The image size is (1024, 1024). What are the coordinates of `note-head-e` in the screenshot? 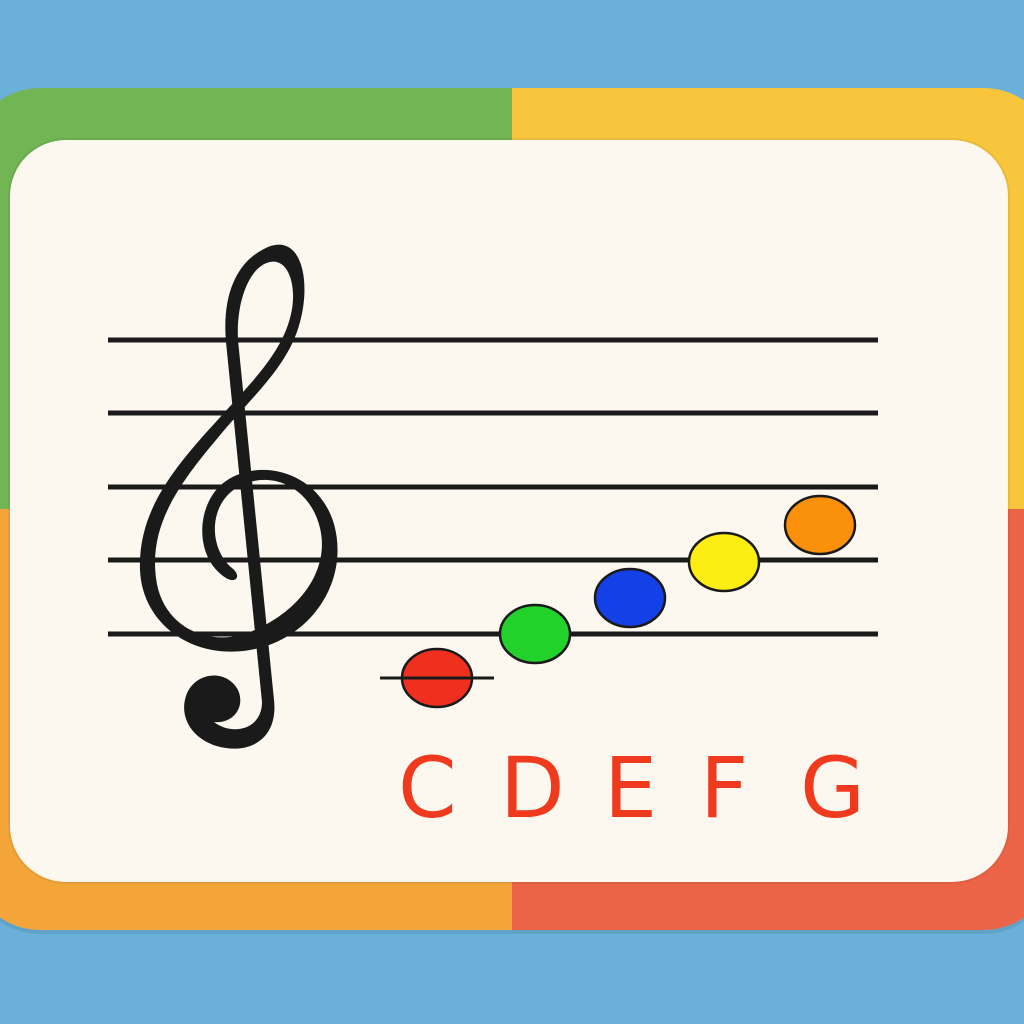 It's located at (630, 598).